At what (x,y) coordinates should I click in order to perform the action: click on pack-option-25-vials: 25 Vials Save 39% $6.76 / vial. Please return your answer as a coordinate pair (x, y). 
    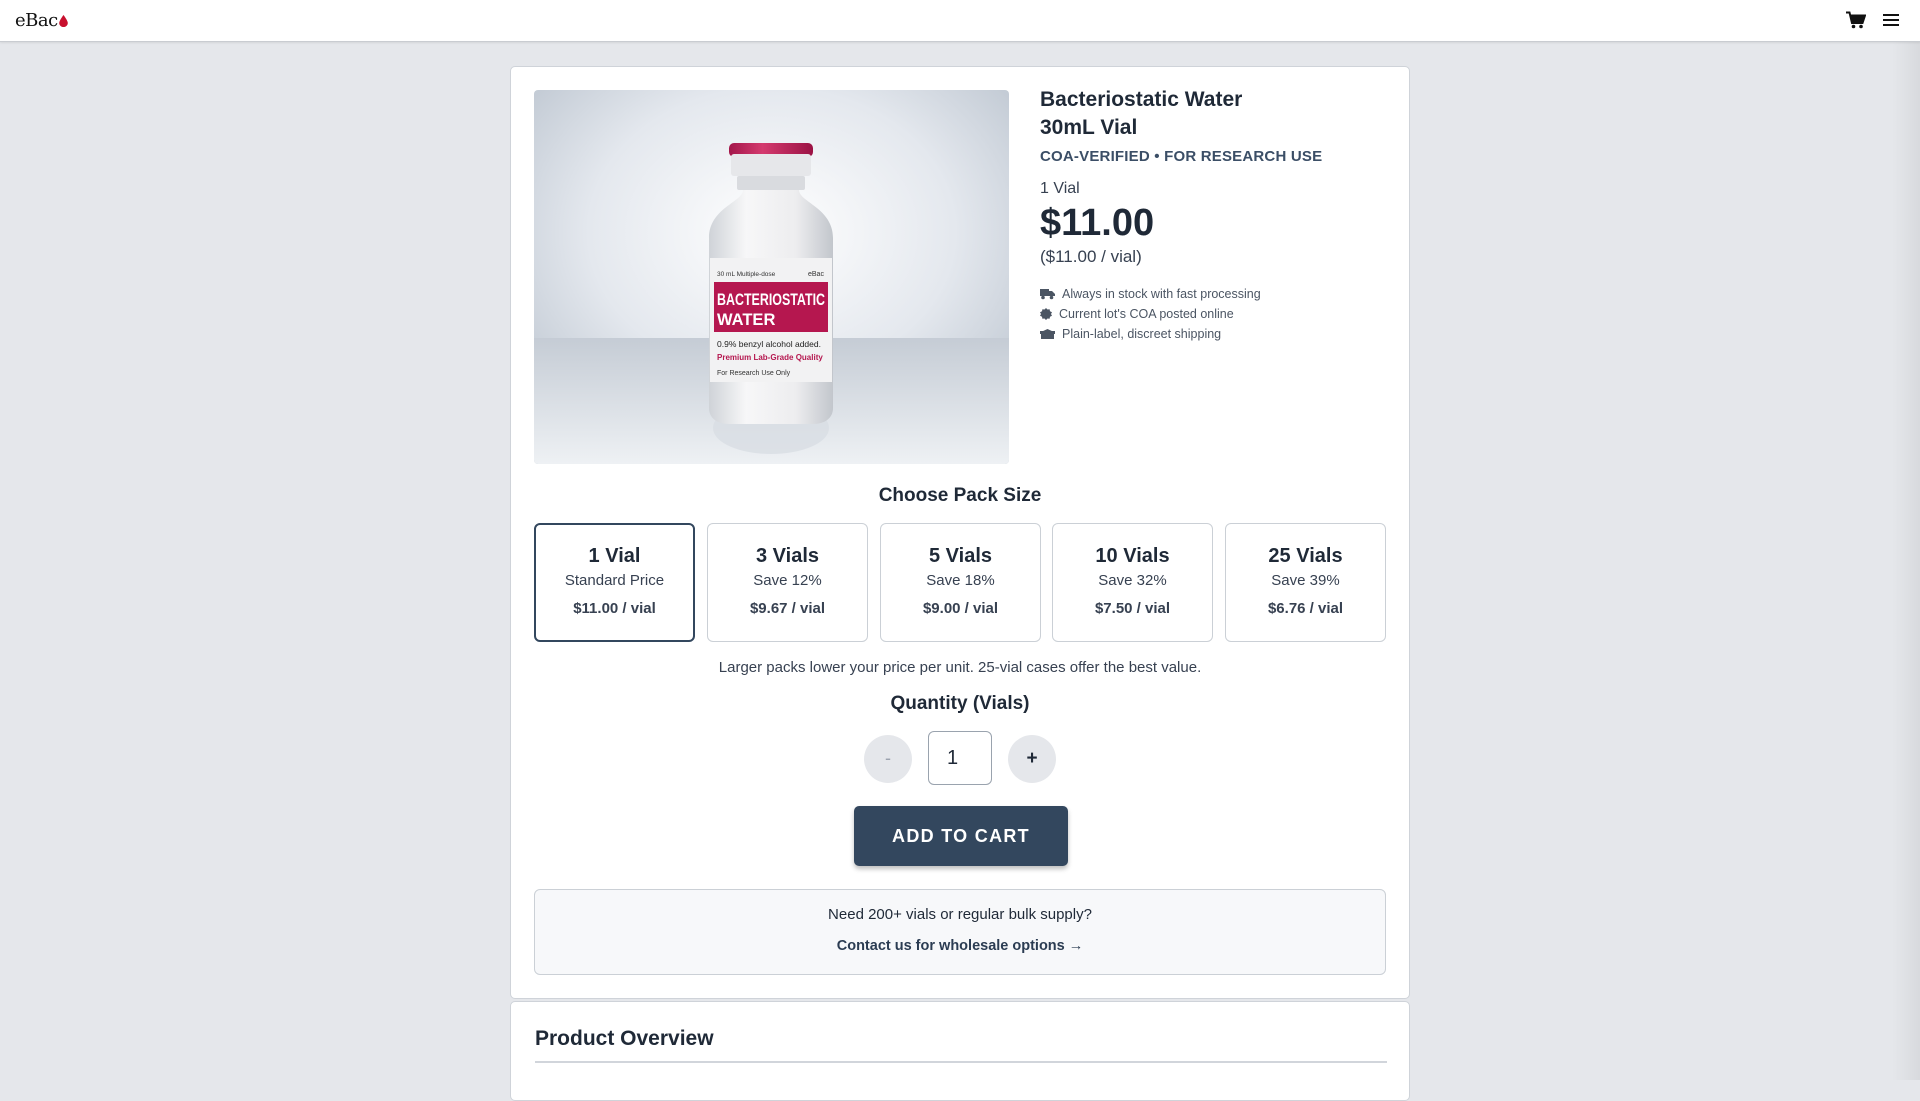
    Looking at the image, I should click on (1305, 582).